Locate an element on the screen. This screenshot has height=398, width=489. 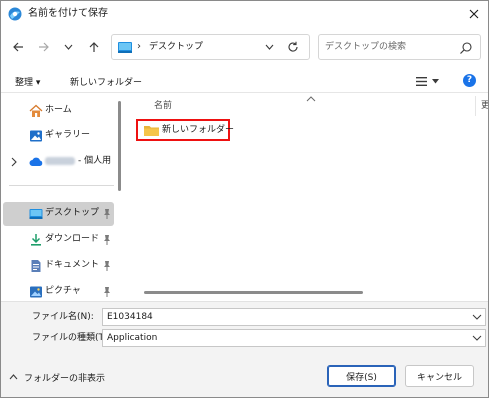
back-button is located at coordinates (18, 47).